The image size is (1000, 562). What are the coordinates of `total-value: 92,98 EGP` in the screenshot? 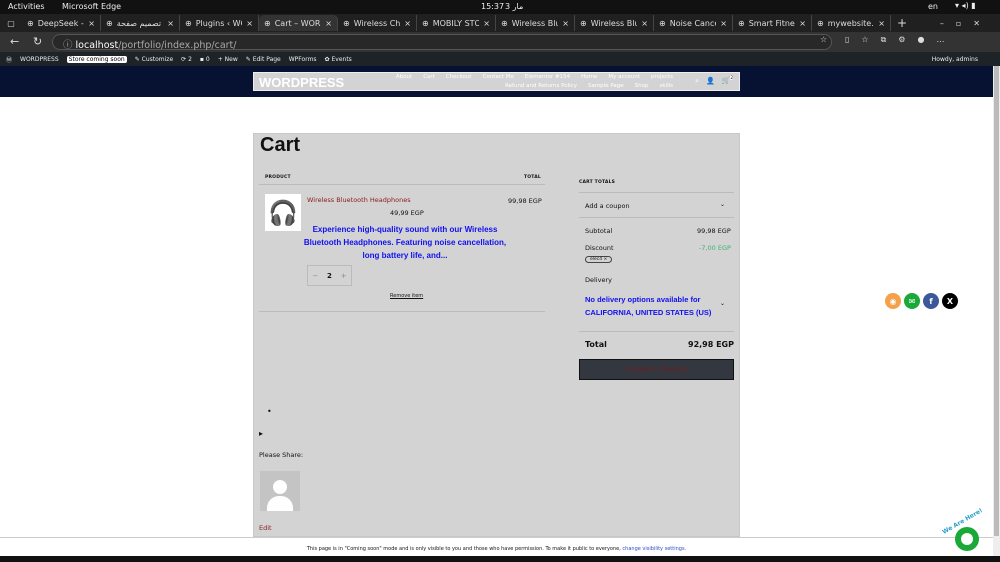 It's located at (711, 344).